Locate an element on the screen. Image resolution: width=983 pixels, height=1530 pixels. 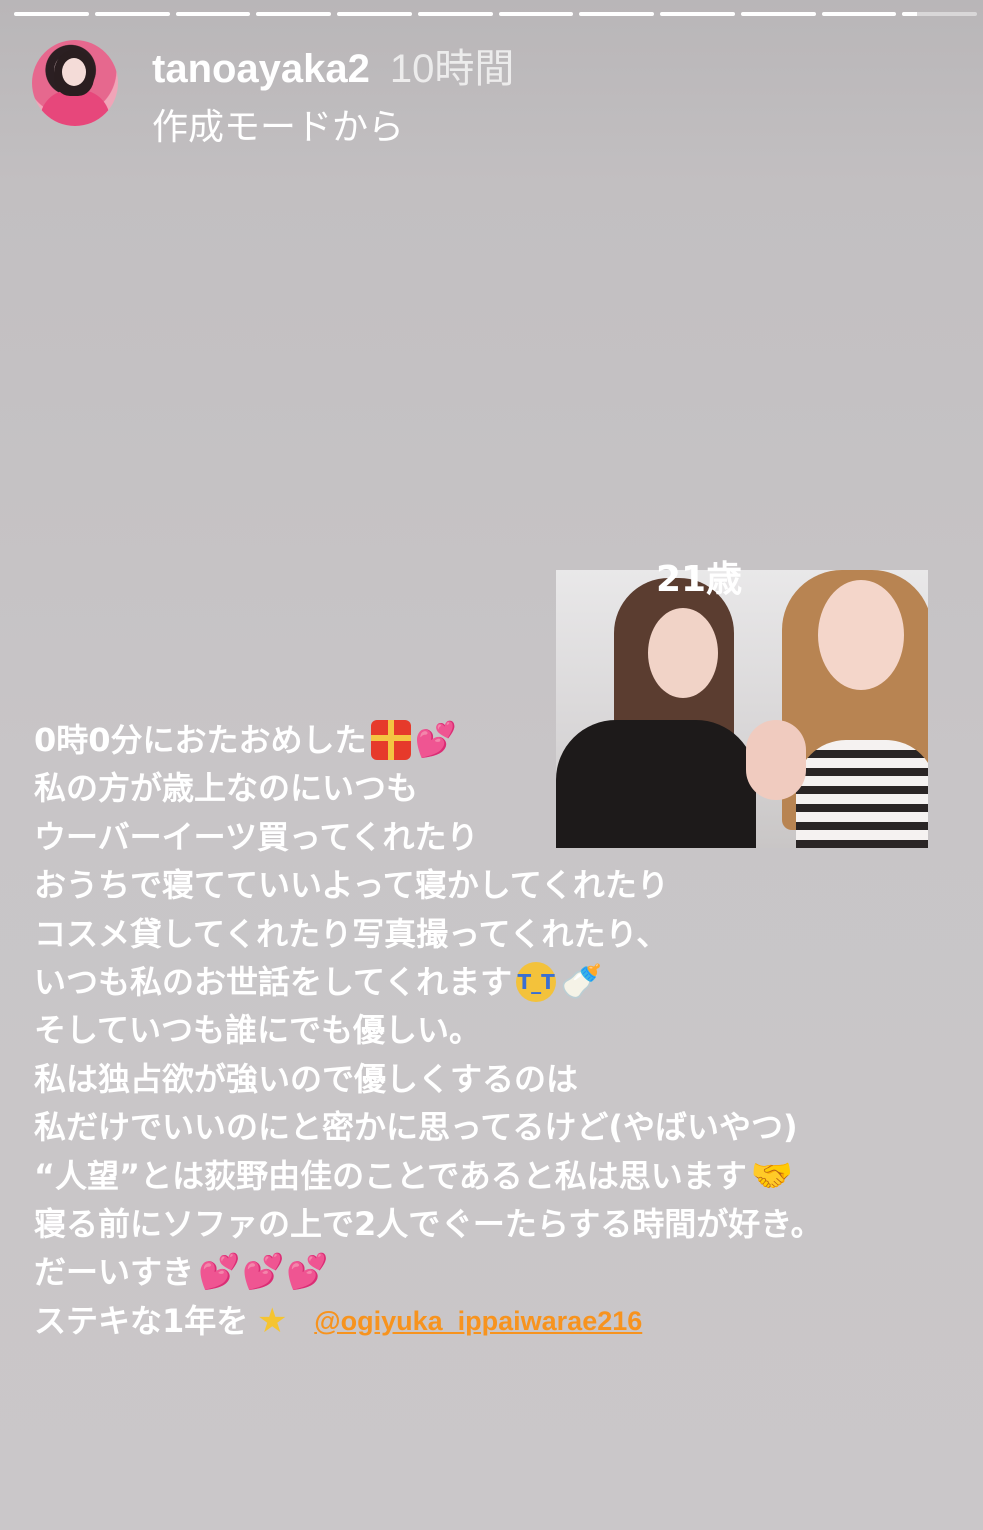
post-time: 10時間 is located at coordinates (452, 69).